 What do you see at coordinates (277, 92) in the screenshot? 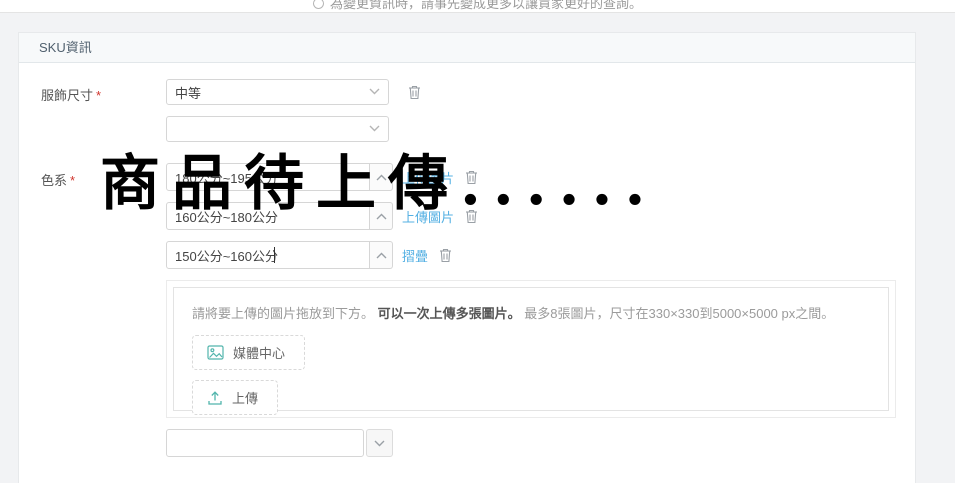
I see `size-select: 中等` at bounding box center [277, 92].